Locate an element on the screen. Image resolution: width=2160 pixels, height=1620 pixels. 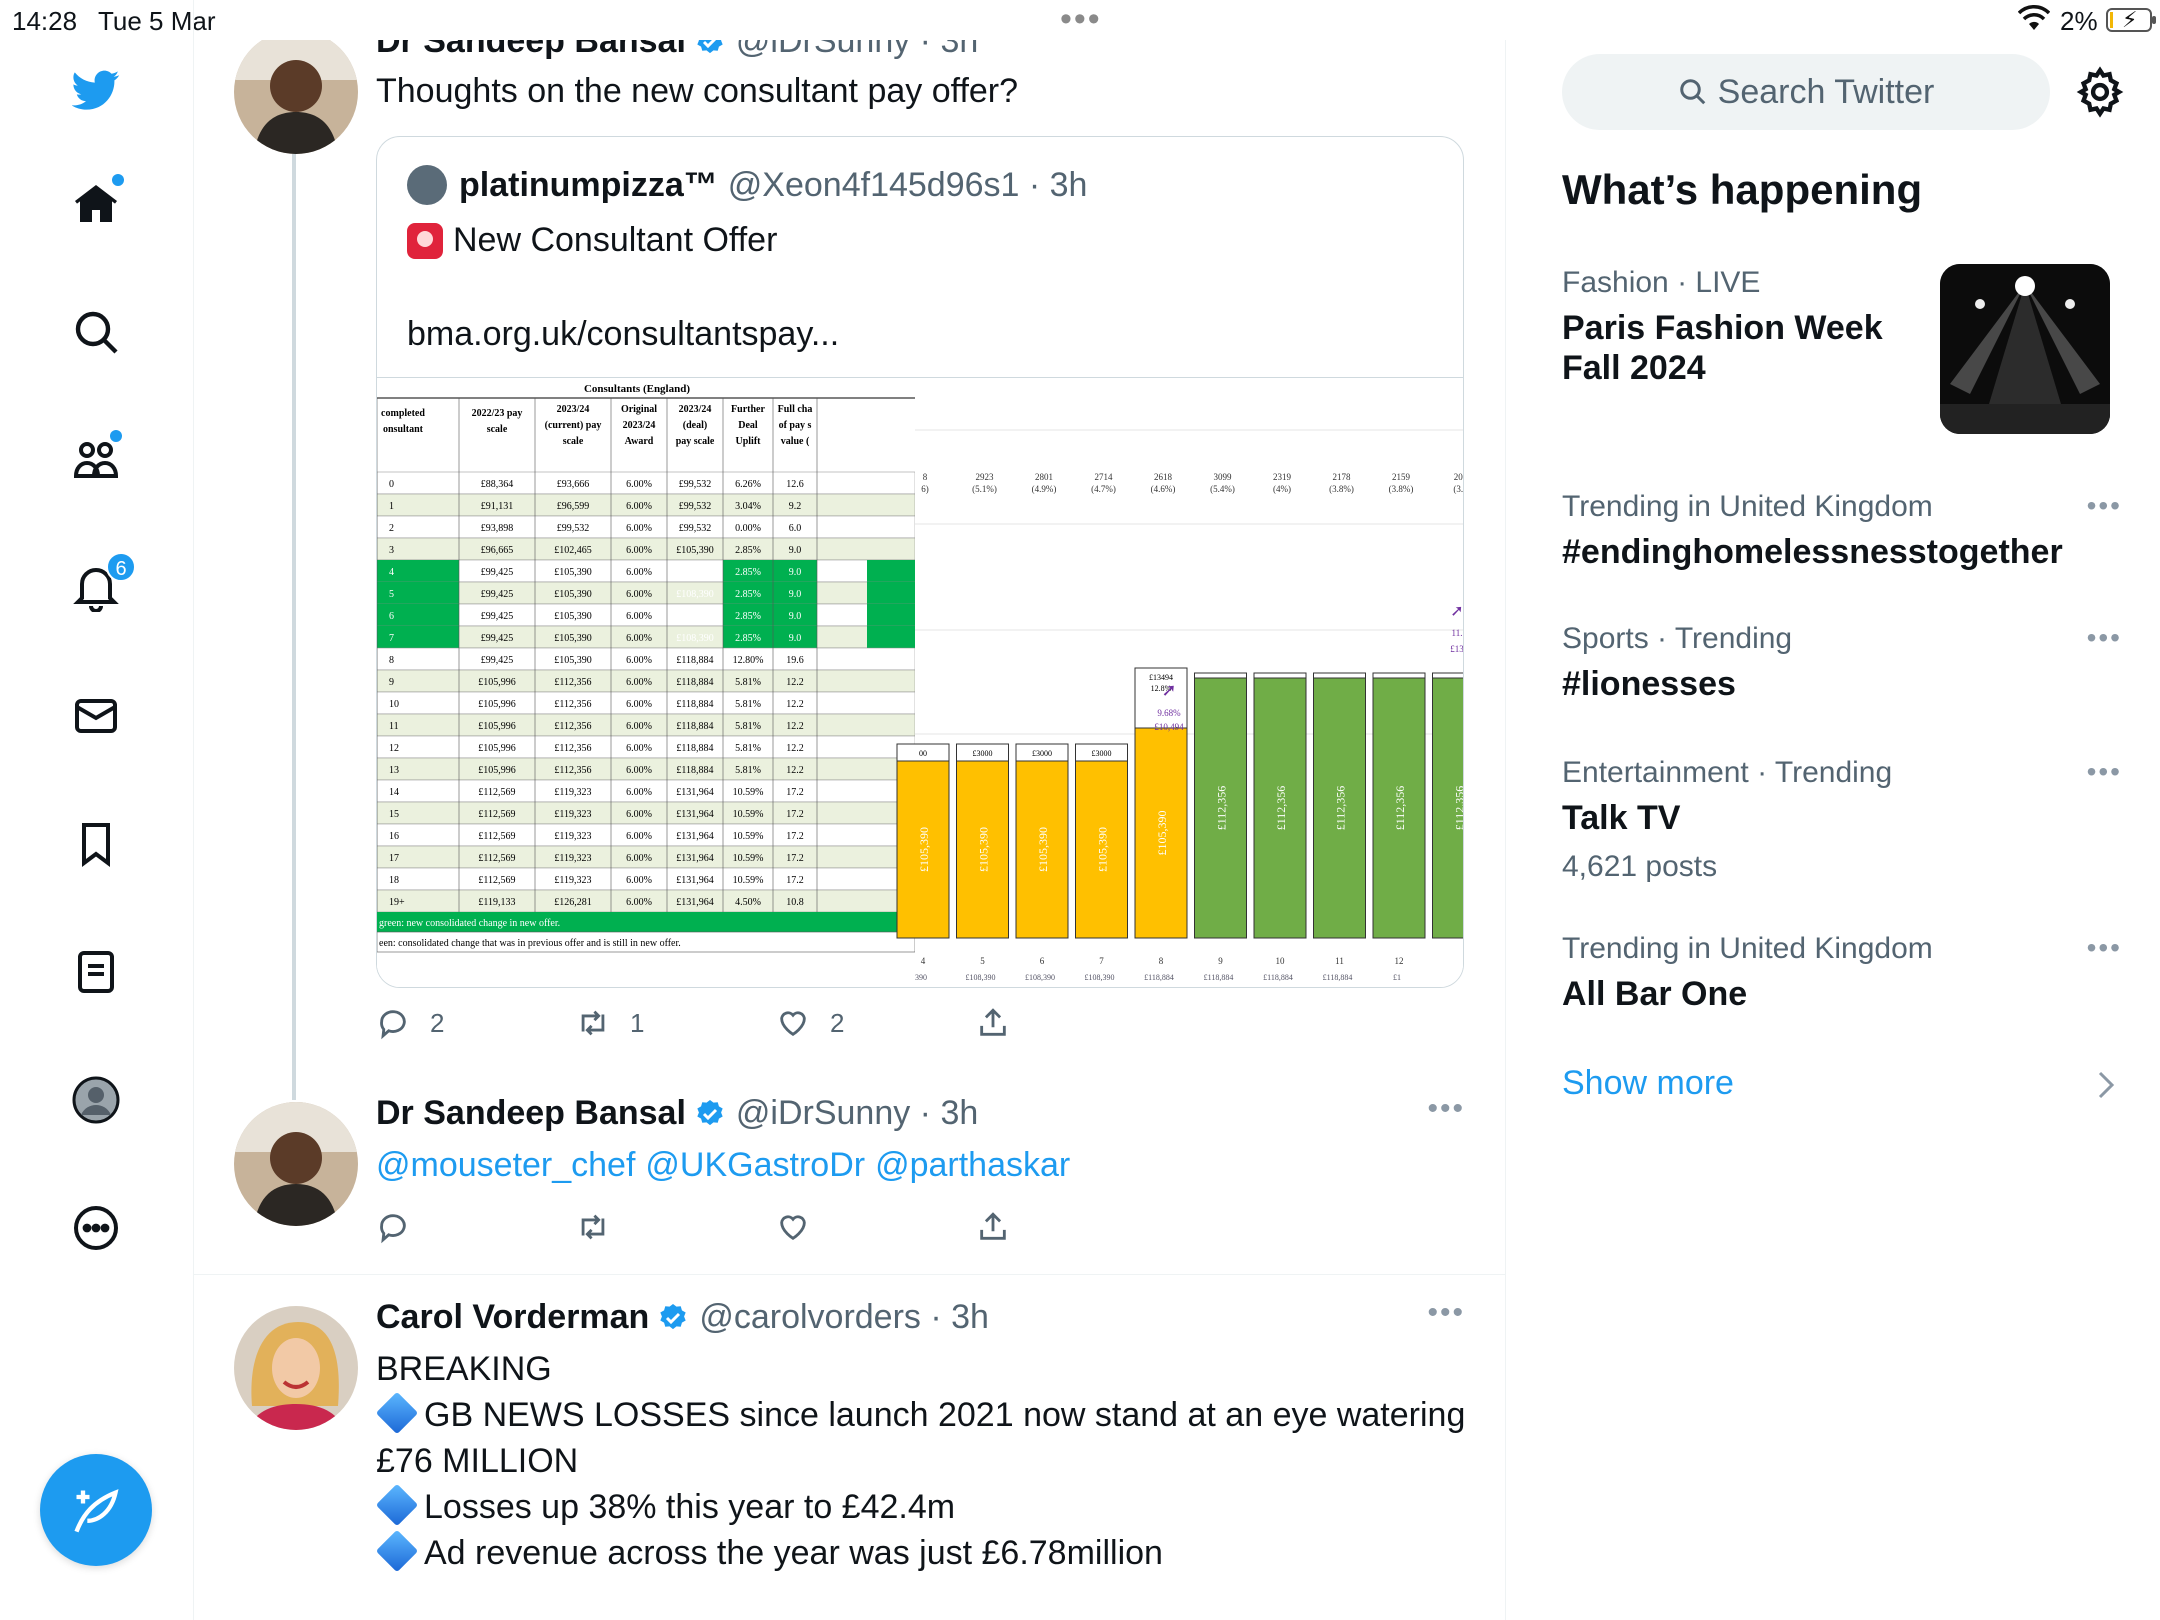
tweet-actions is located at coordinates (776, 1227).